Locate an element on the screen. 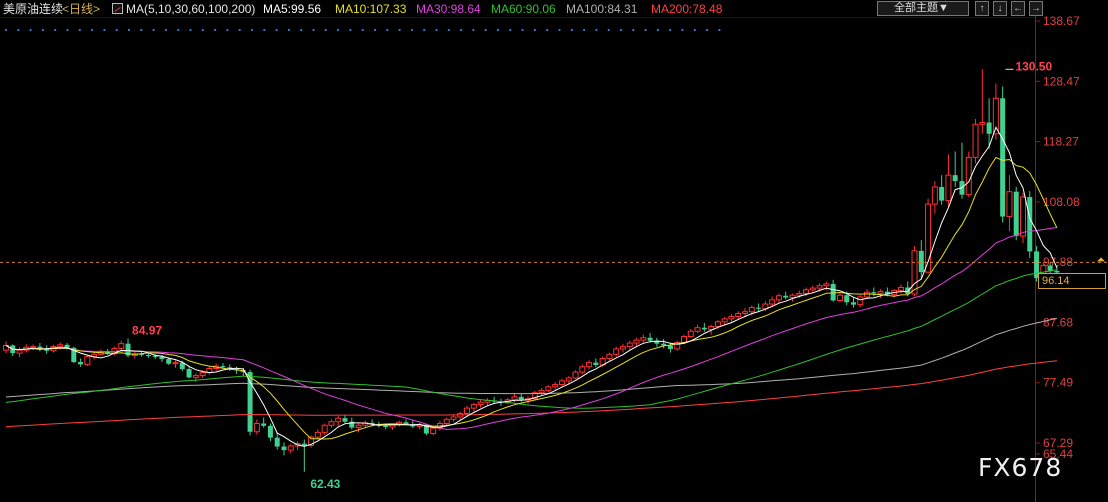 The width and height of the screenshot is (1108, 502). y-tick-label: 118.27 is located at coordinates (1061, 142).